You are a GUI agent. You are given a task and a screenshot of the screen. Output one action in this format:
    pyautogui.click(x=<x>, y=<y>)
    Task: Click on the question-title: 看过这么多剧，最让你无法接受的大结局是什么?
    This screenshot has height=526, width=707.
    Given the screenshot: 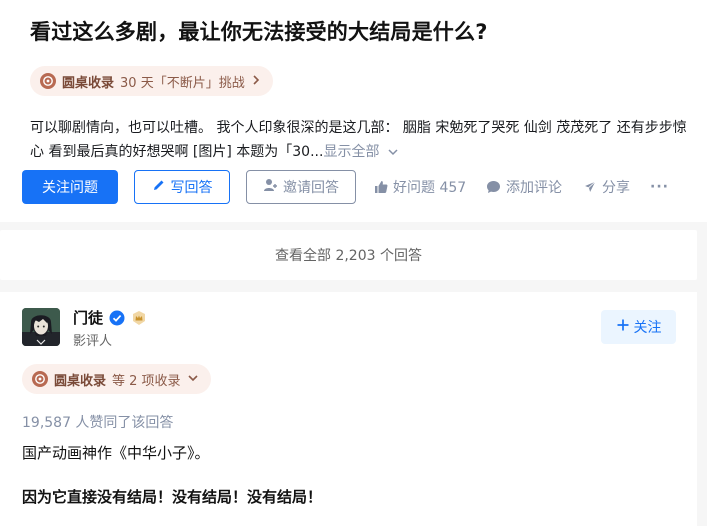 What is the action you would take?
    pyautogui.click(x=259, y=31)
    